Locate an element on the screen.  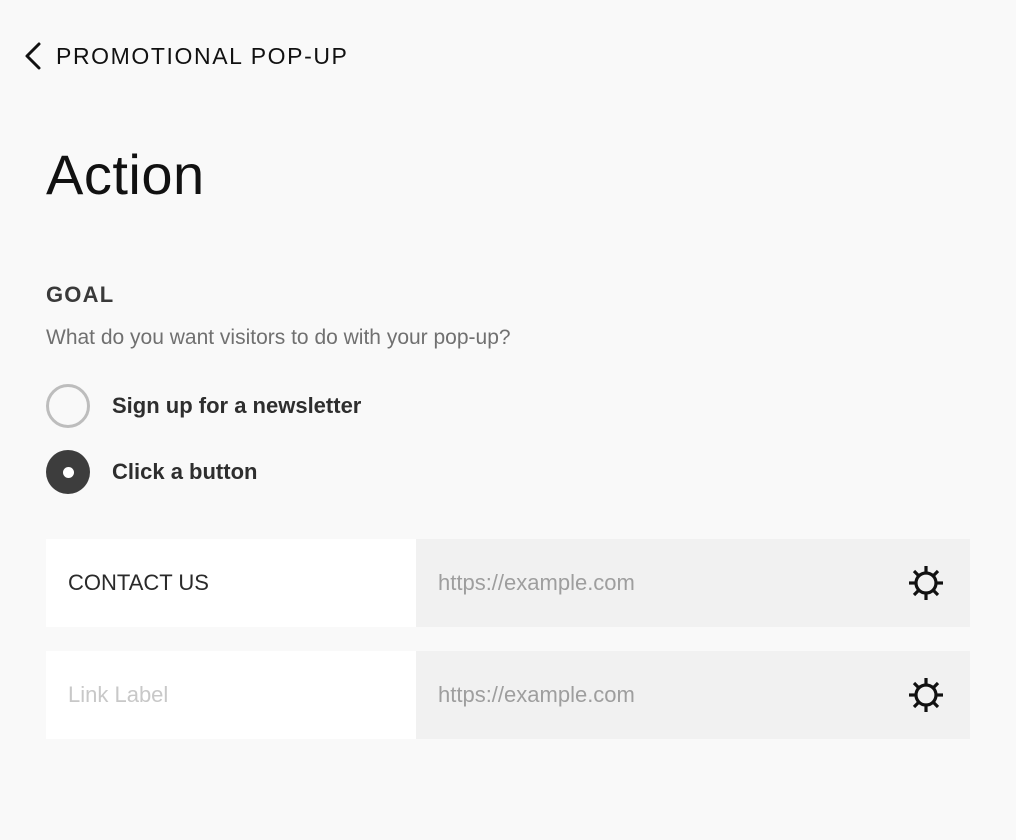
radio-unchecked is located at coordinates (68, 406).